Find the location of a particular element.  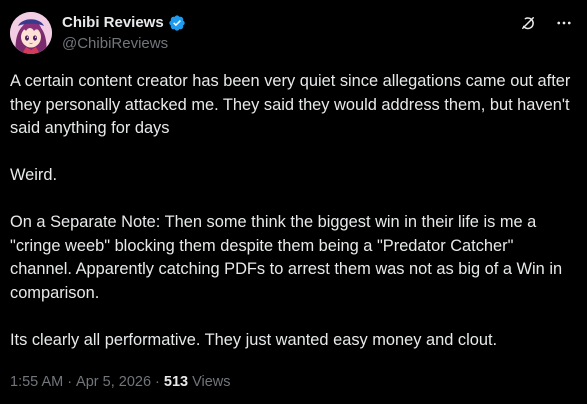

more-options-icon is located at coordinates (564, 23).